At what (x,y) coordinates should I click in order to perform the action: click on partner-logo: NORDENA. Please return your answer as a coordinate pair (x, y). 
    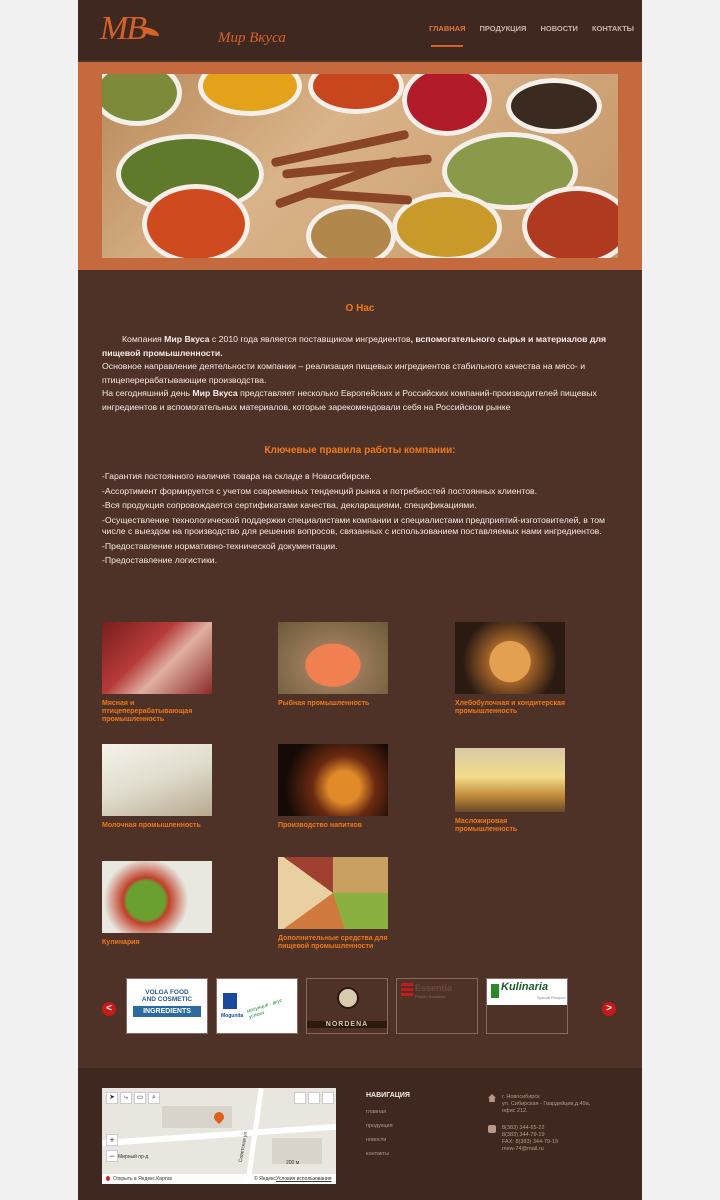
    Looking at the image, I should click on (347, 1006).